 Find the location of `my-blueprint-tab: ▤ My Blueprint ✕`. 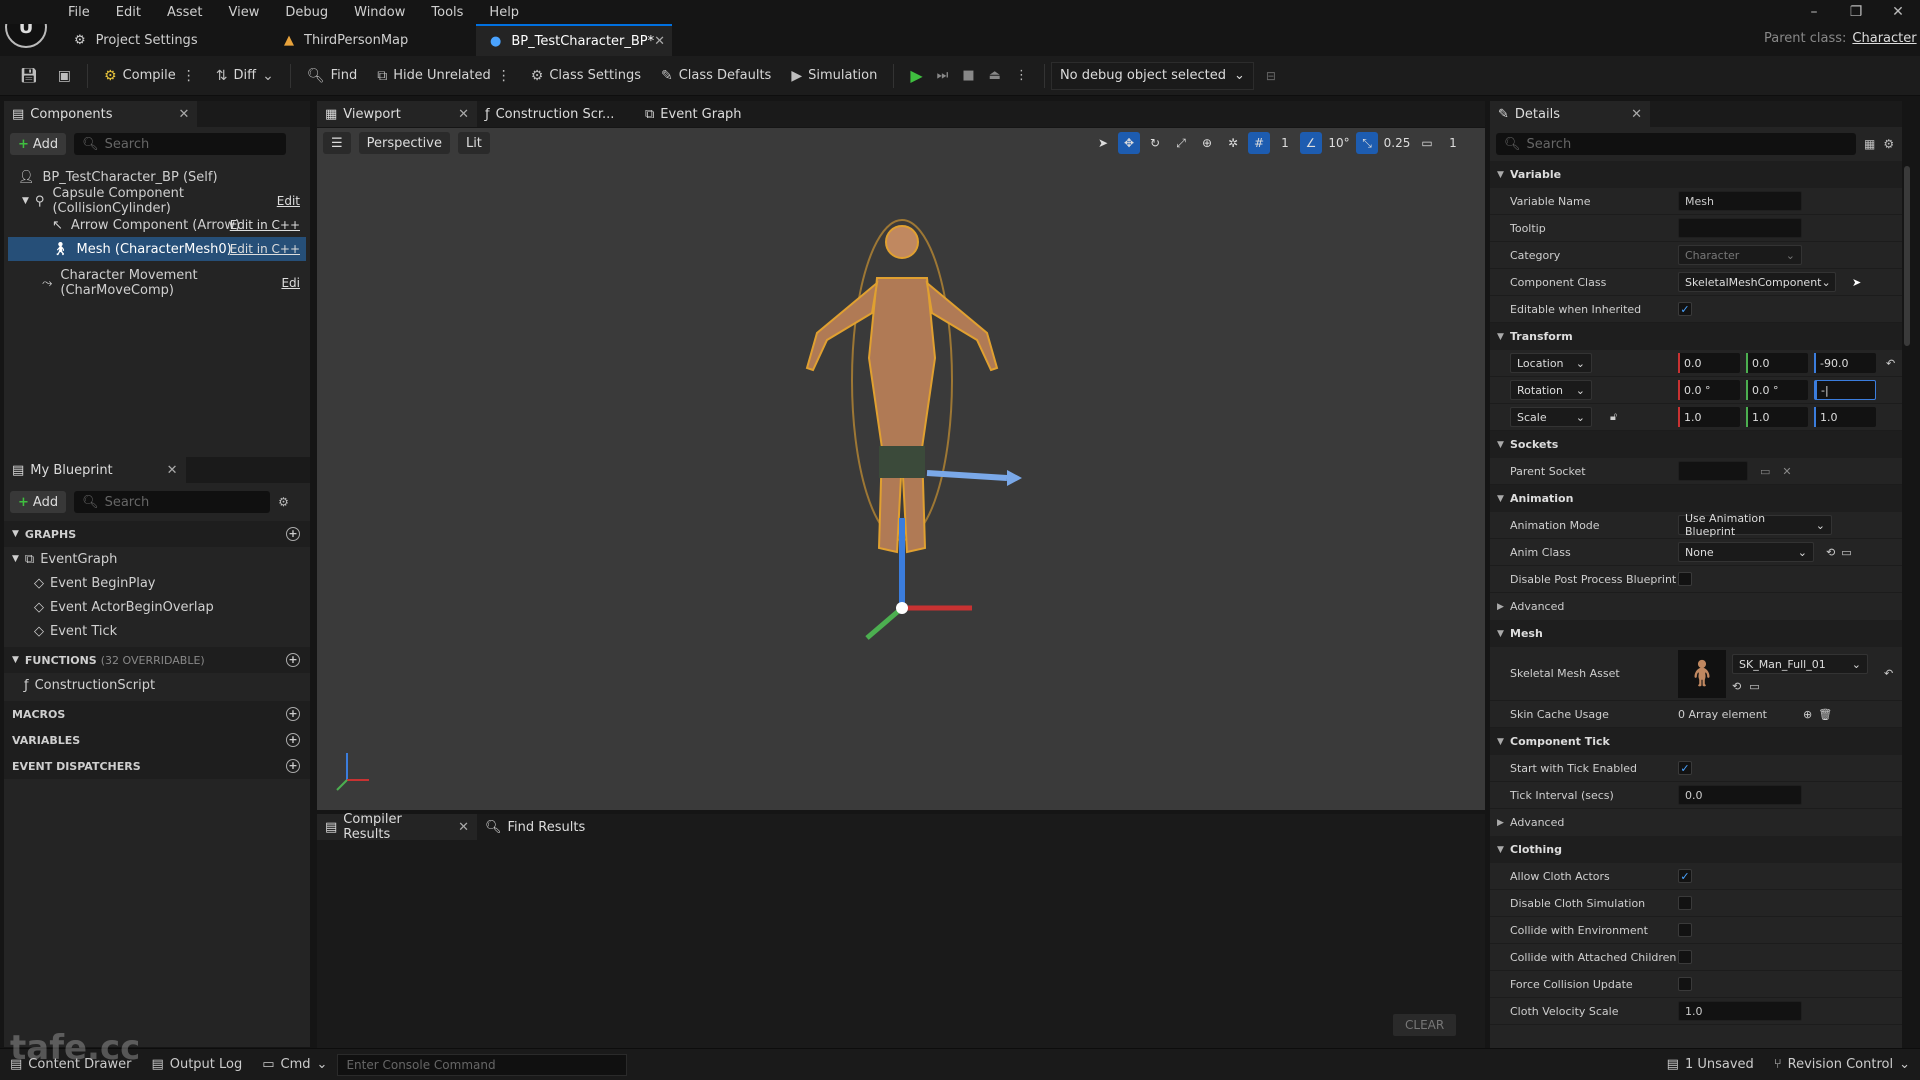

my-blueprint-tab: ▤ My Blueprint ✕ is located at coordinates (95, 470).